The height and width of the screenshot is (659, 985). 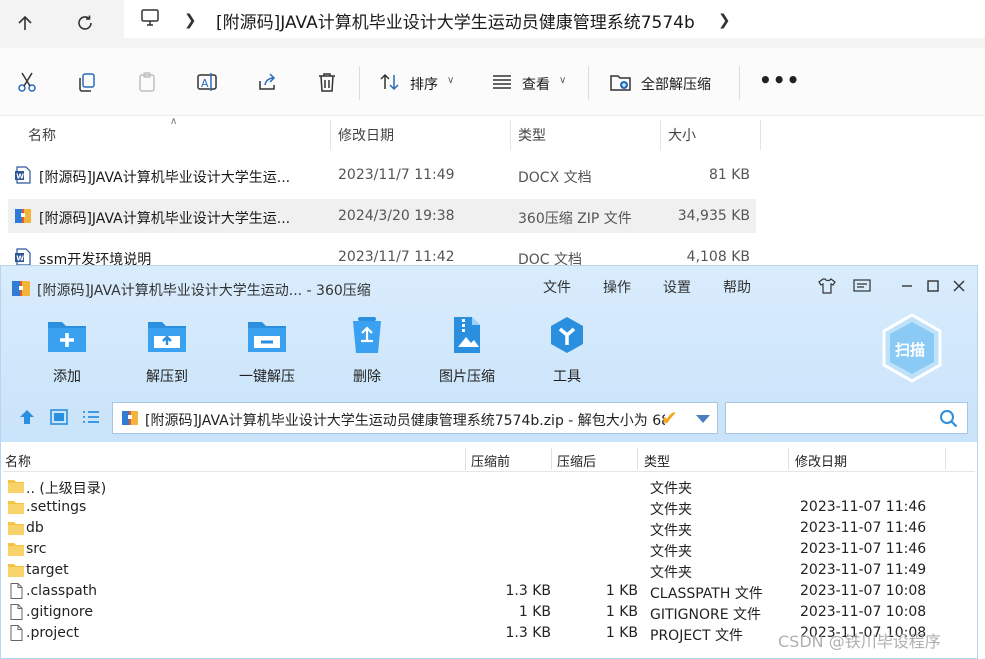 I want to click on zip-search-input, so click(x=846, y=418).